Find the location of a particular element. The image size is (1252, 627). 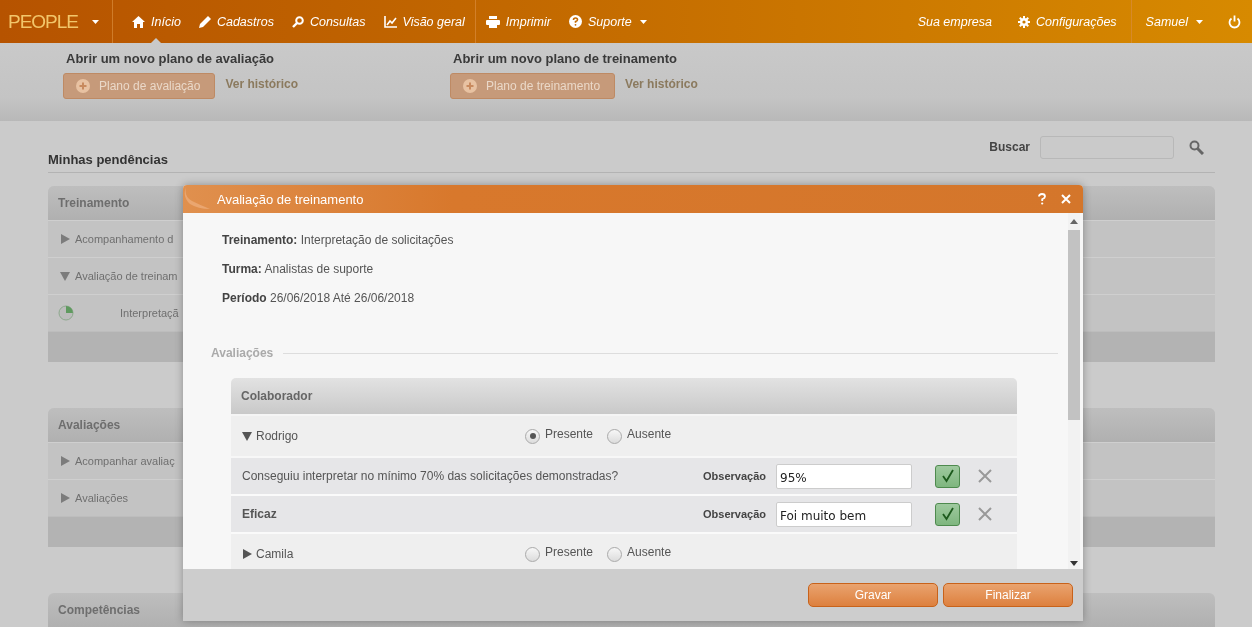

nav-link: Consultas is located at coordinates (328, 21).